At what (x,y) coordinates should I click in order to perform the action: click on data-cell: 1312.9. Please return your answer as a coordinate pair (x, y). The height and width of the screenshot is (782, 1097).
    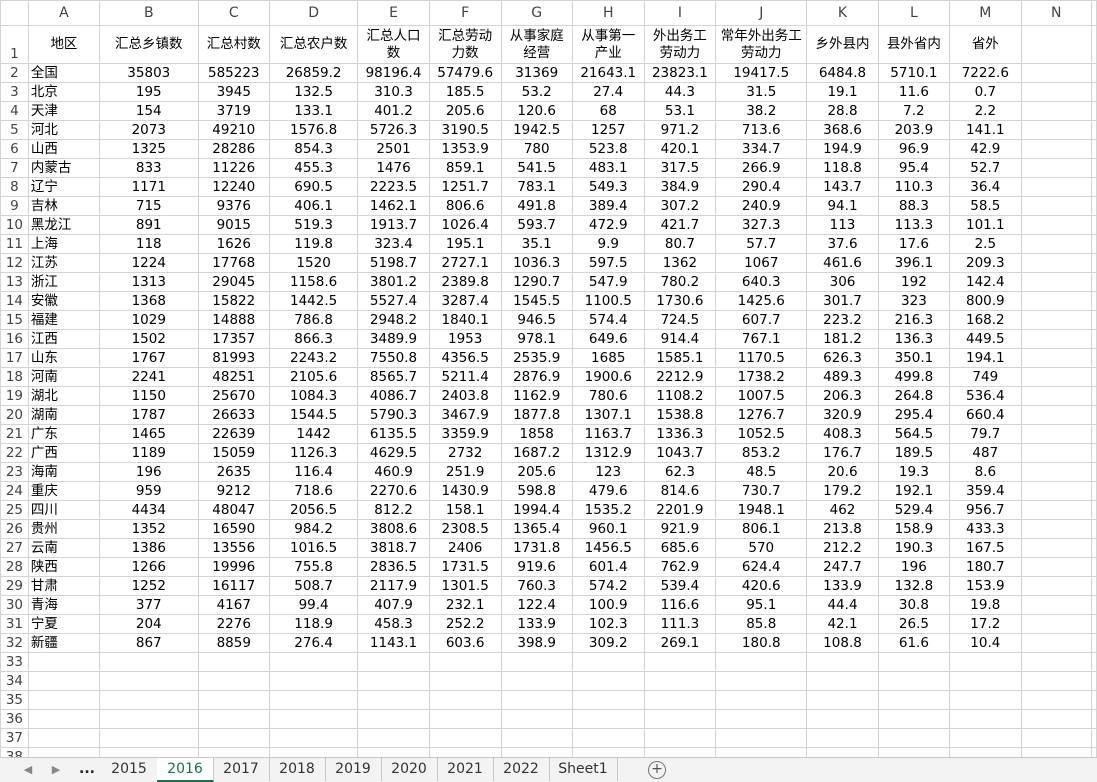
    Looking at the image, I should click on (608, 453).